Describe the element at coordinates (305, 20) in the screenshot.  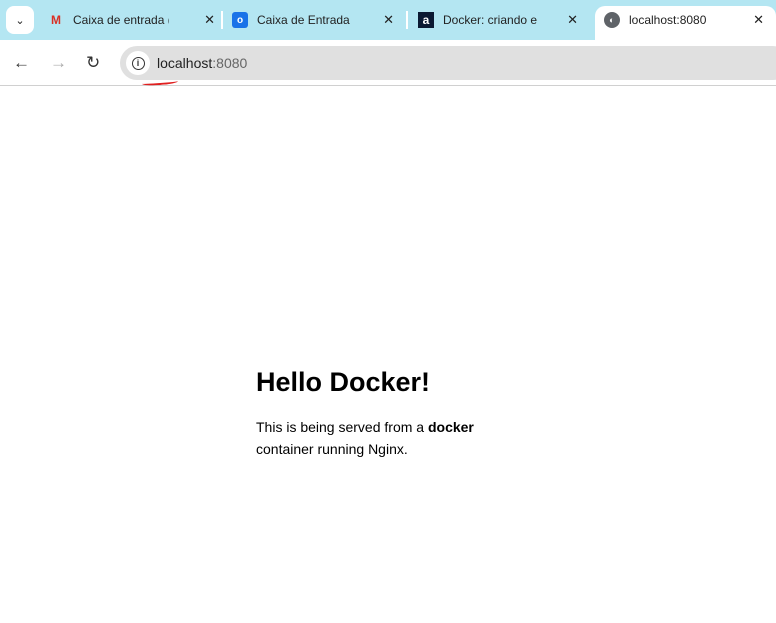
I see `tab-title: Caixa de Entrada - Lu` at that location.